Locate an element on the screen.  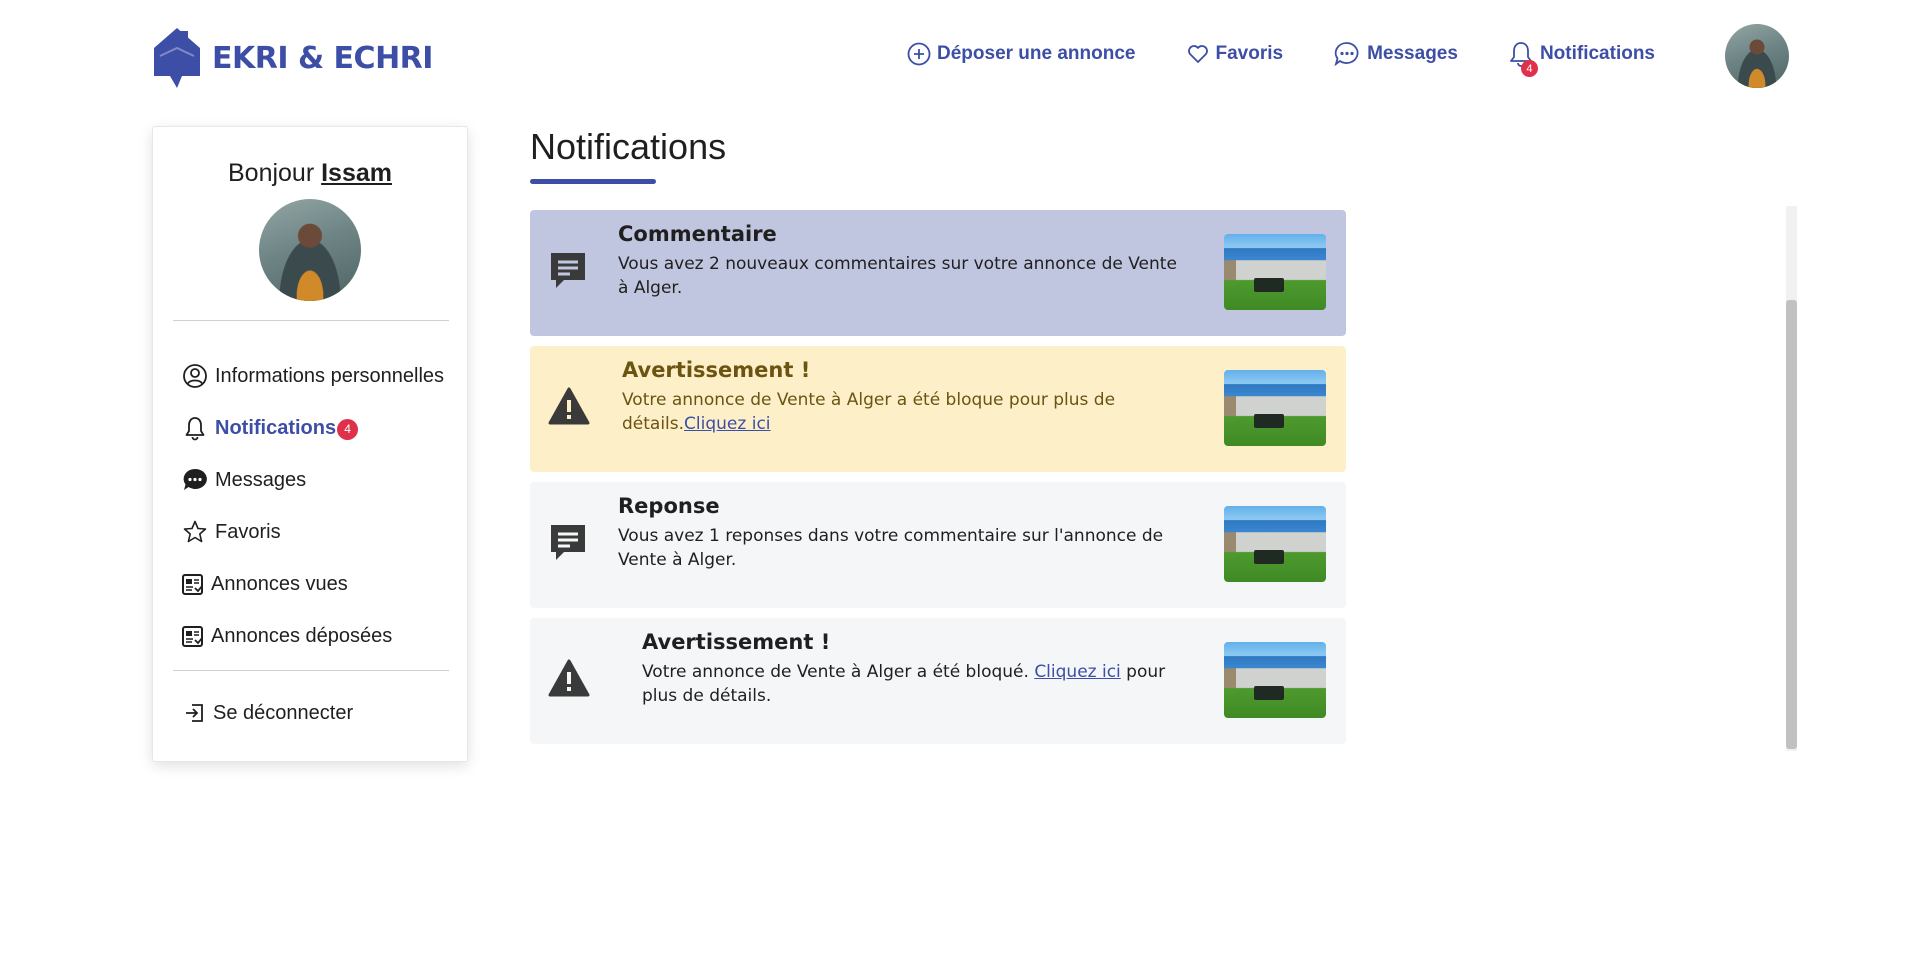
sidebar-item-personal-info: Informations personnelles is located at coordinates (312, 376).